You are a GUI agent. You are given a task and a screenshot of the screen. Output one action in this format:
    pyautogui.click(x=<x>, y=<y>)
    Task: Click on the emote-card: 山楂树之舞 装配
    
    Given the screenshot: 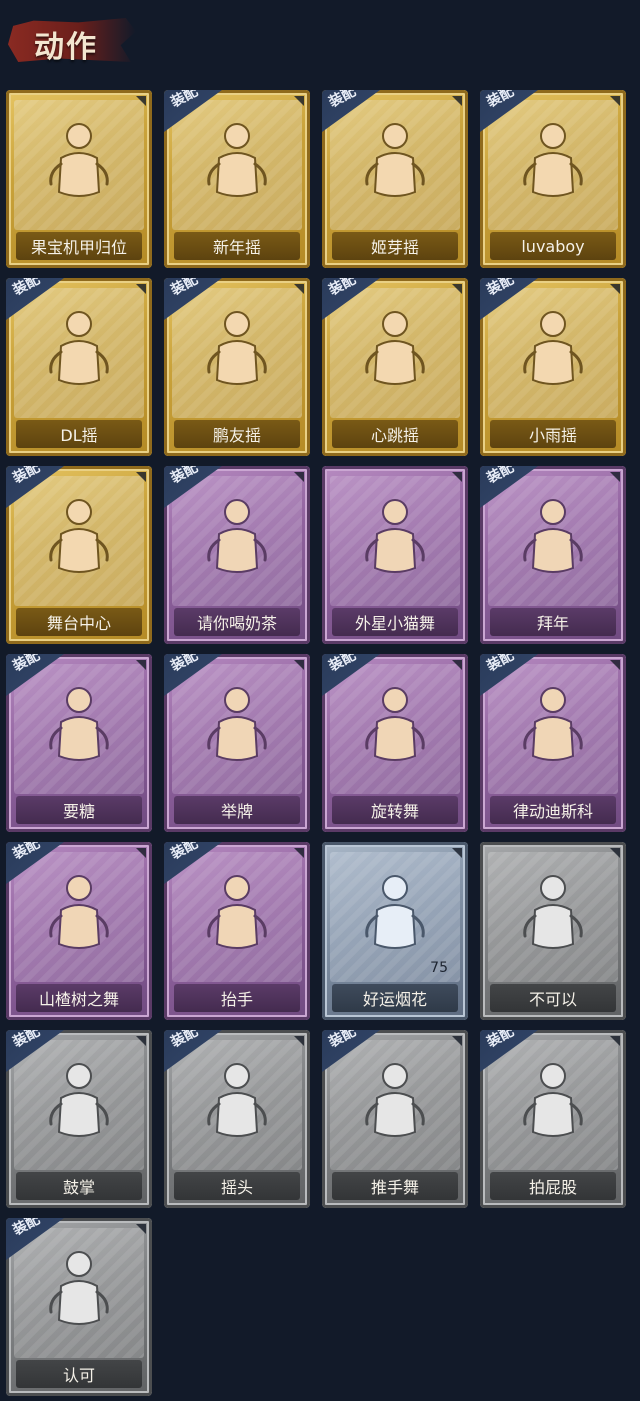 What is the action you would take?
    pyautogui.click(x=79, y=931)
    